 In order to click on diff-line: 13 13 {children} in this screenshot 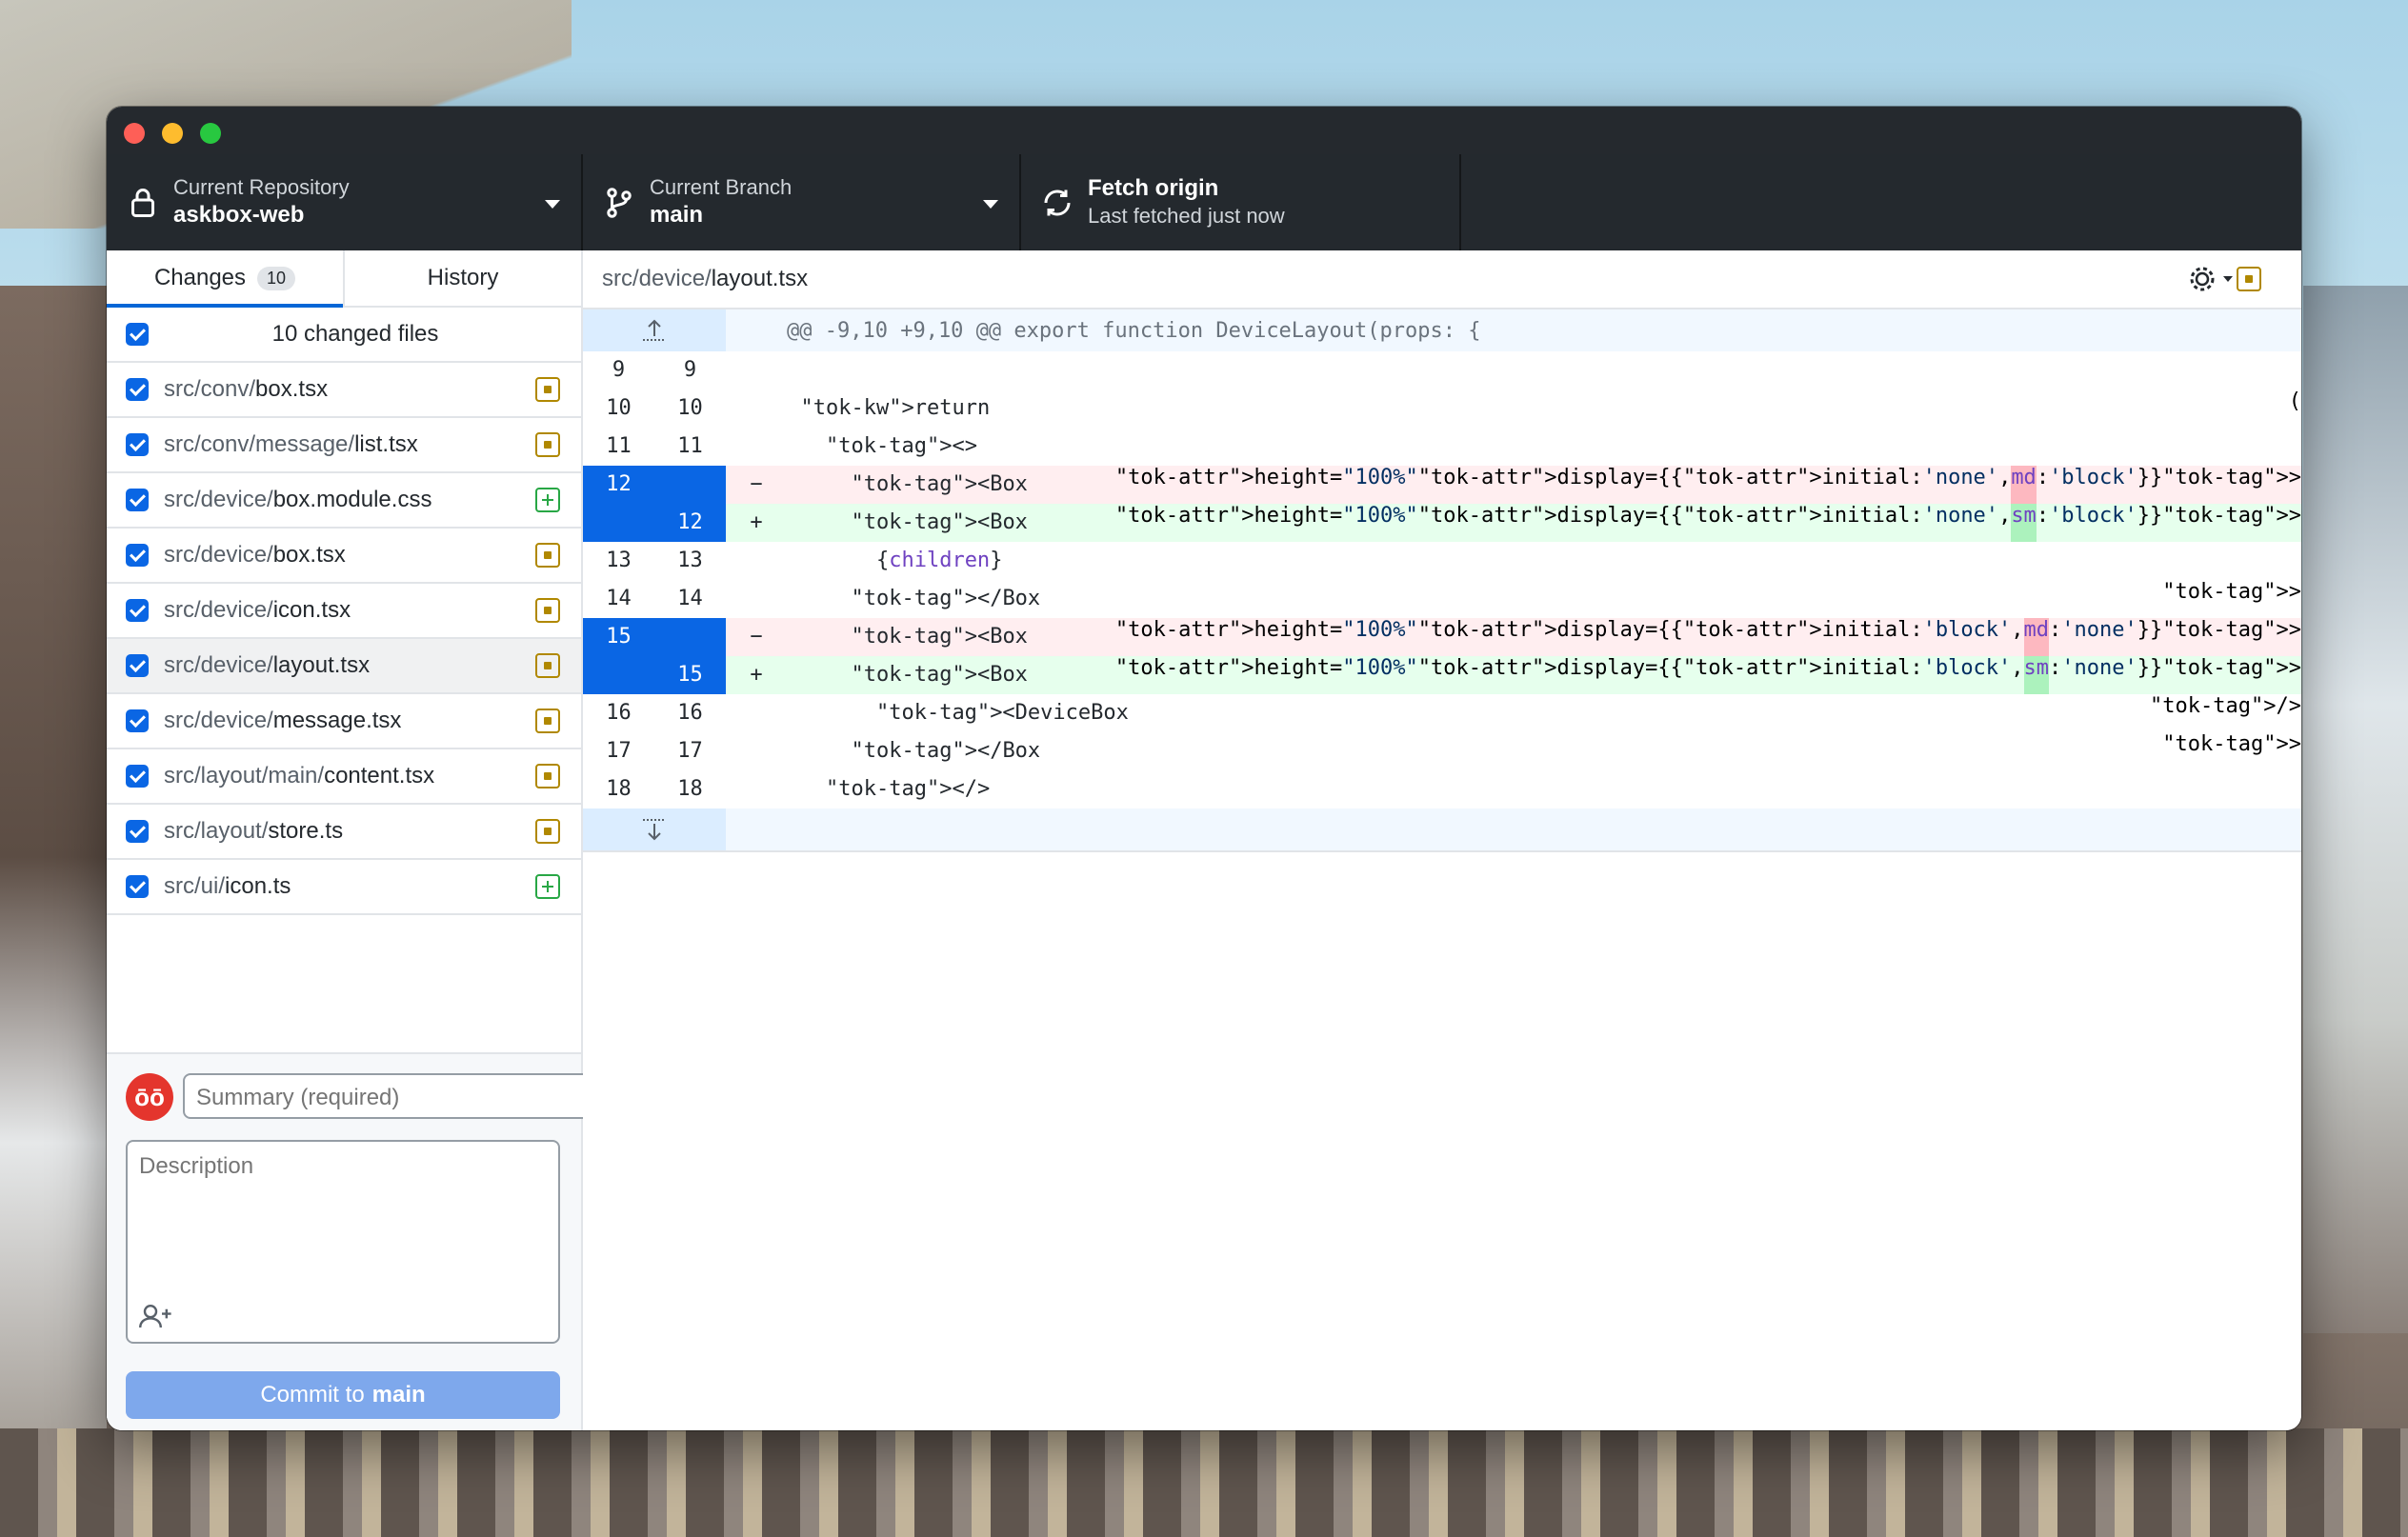, I will do `click(1442, 561)`.